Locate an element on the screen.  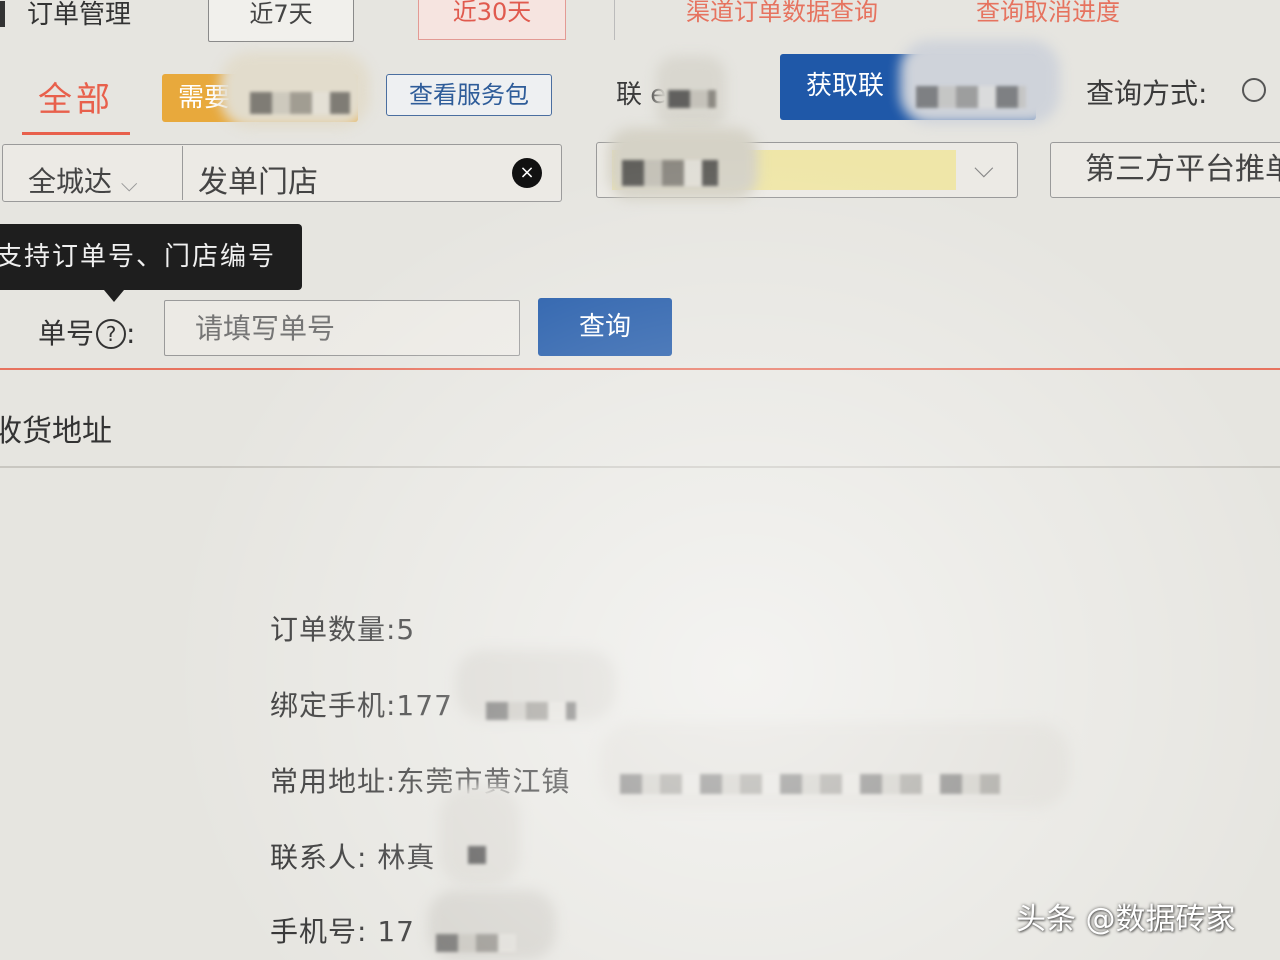
page-title: 订单管理 is located at coordinates (65, 15).